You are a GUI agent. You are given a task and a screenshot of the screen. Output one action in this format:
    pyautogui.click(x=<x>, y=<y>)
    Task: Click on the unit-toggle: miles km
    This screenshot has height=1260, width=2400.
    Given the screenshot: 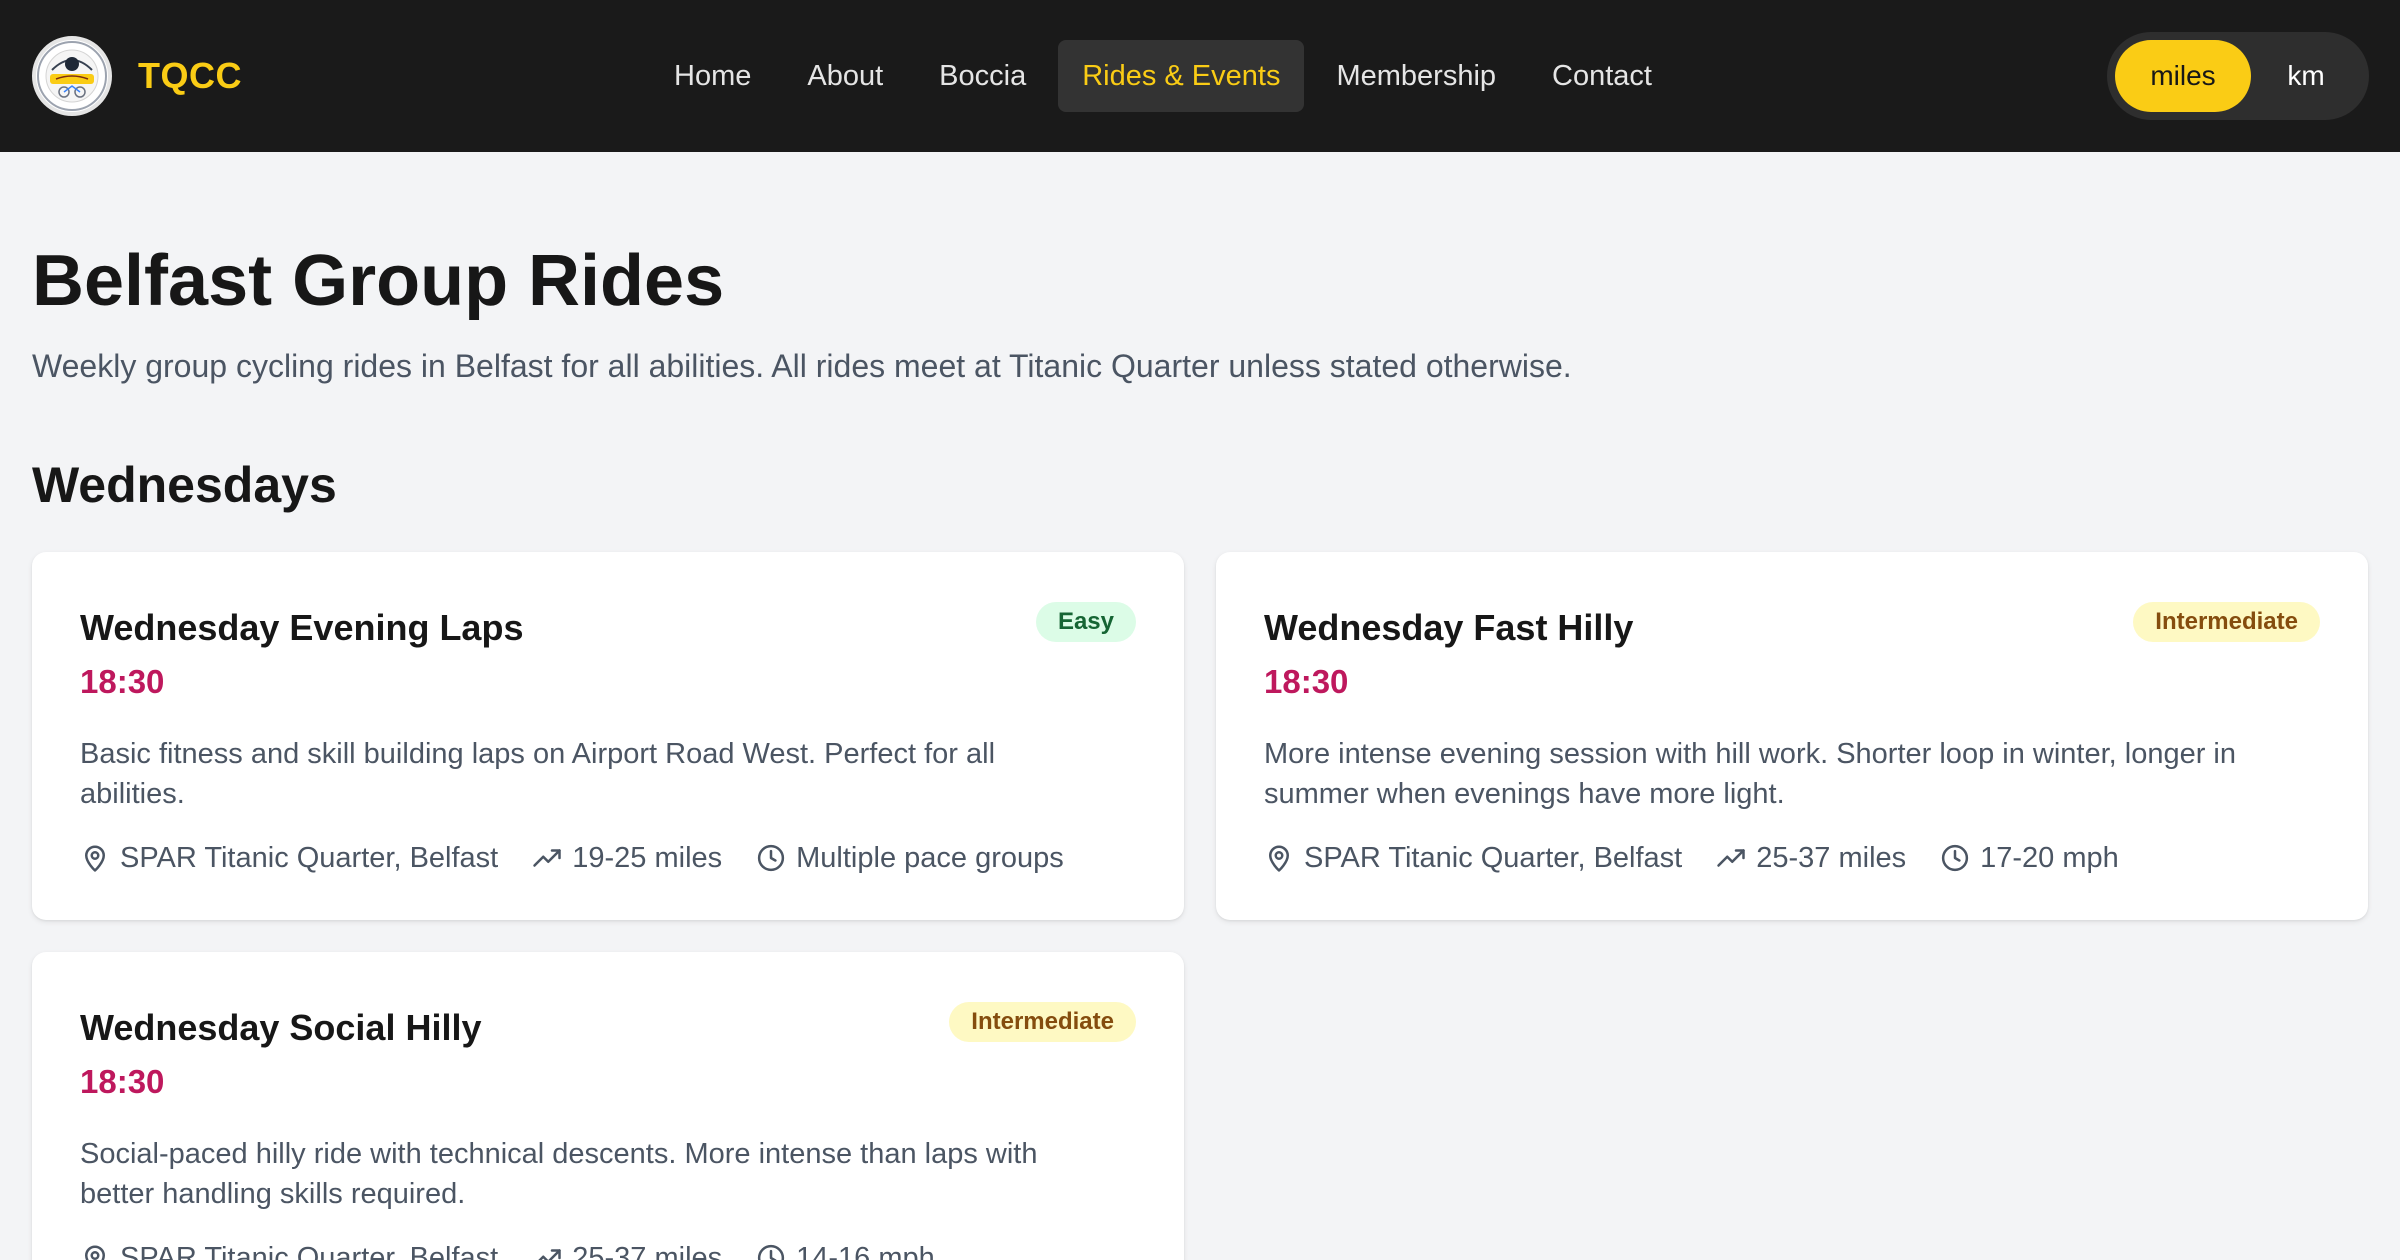 What is the action you would take?
    pyautogui.click(x=2238, y=76)
    